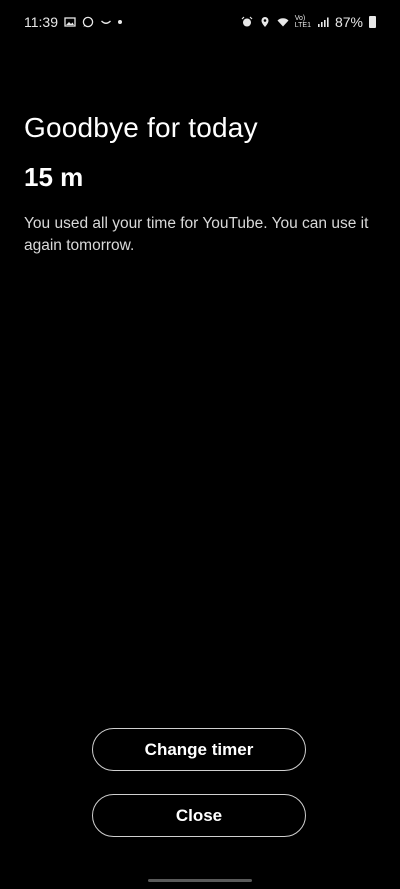  Describe the element at coordinates (106, 22) in the screenshot. I see `smile-icon` at that location.